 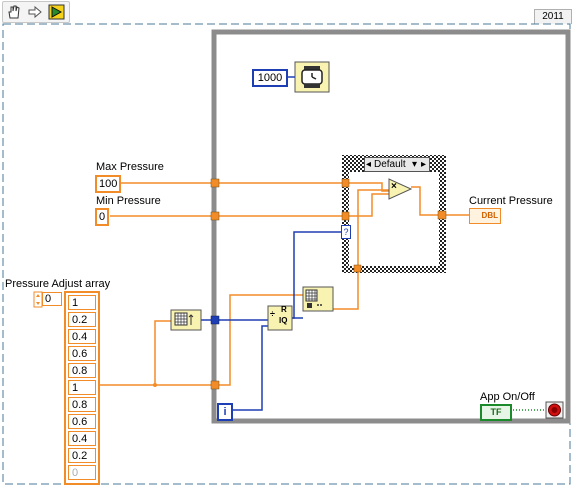 What do you see at coordinates (225, 412) in the screenshot?
I see `iteration-terminal: i` at bounding box center [225, 412].